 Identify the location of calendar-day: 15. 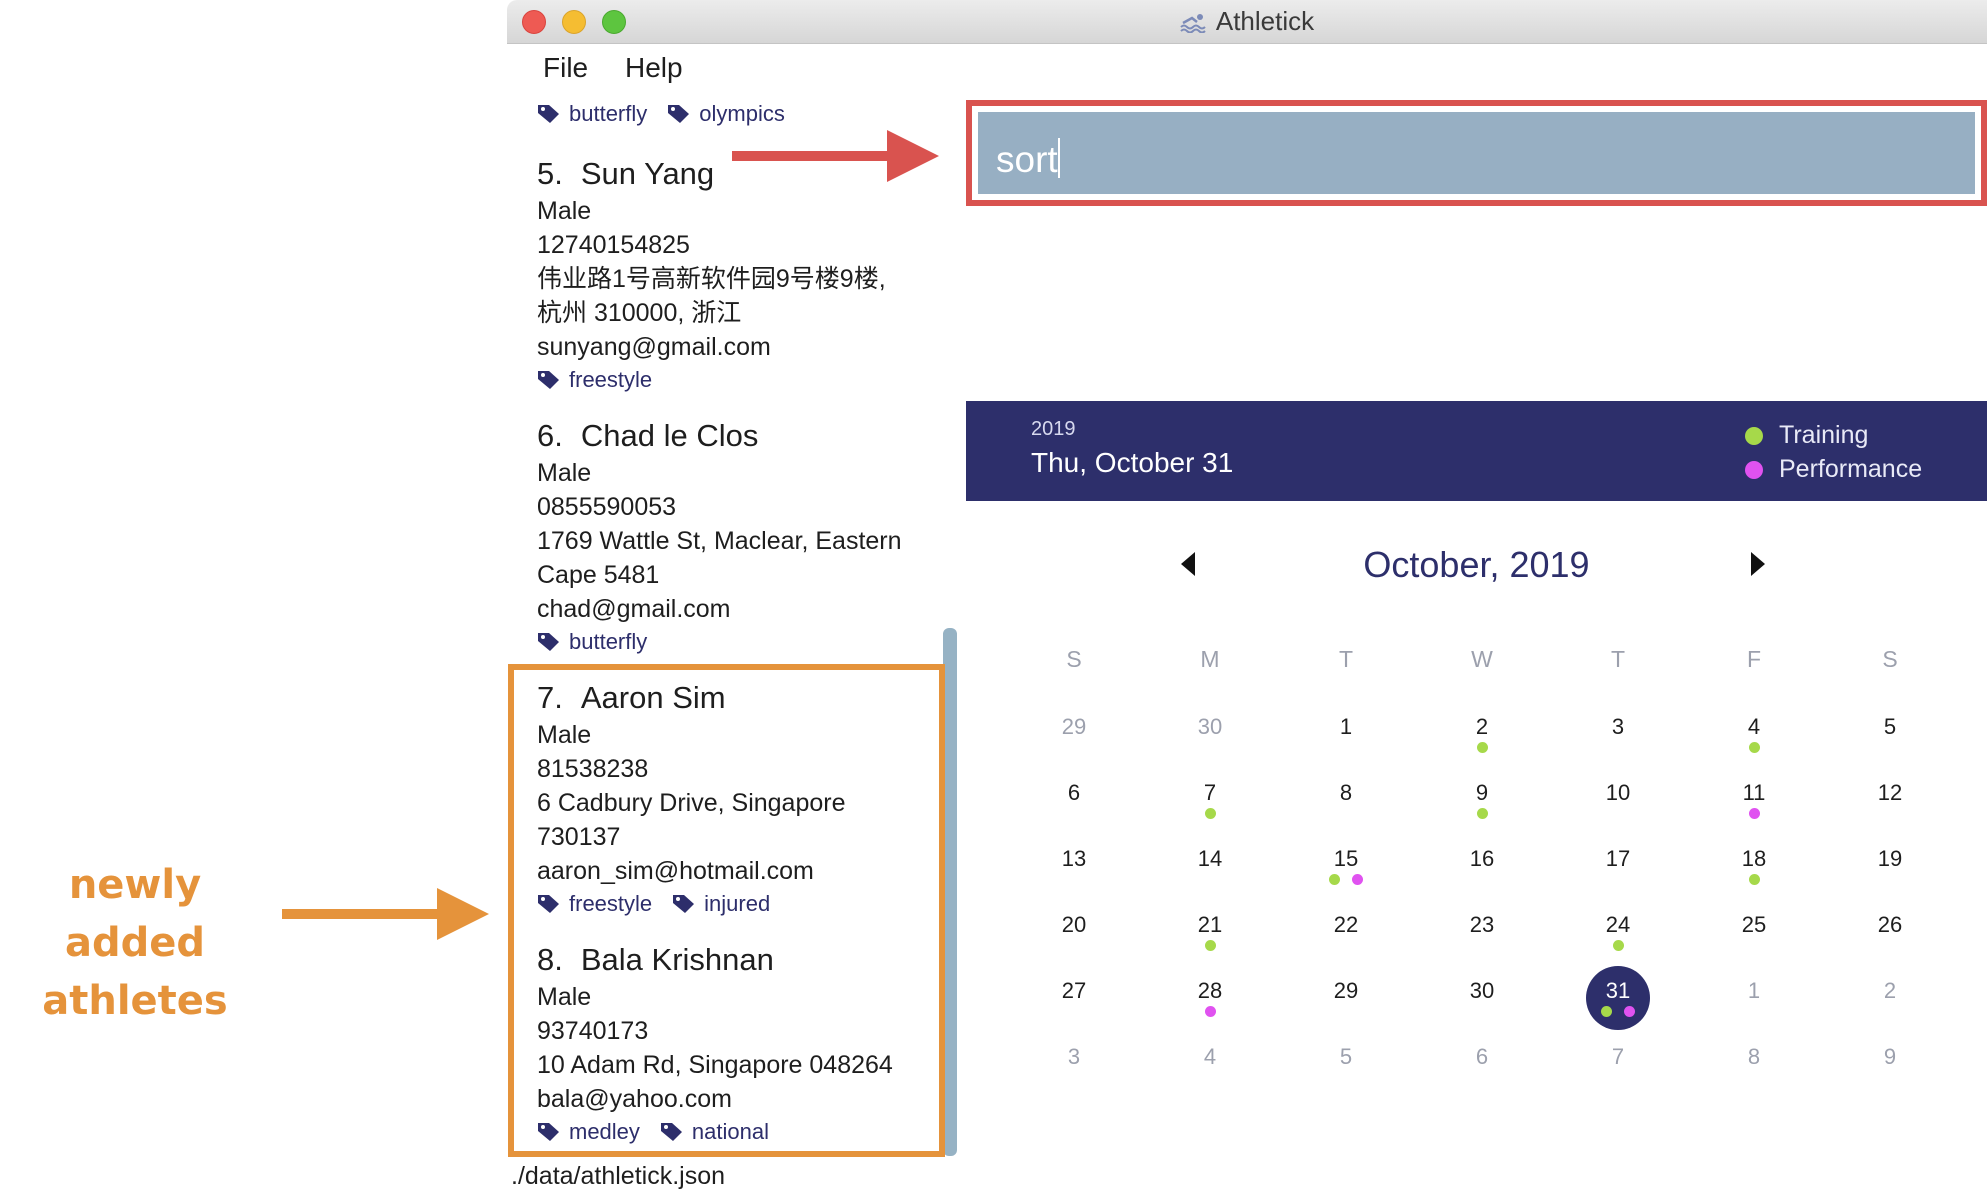
(1346, 866).